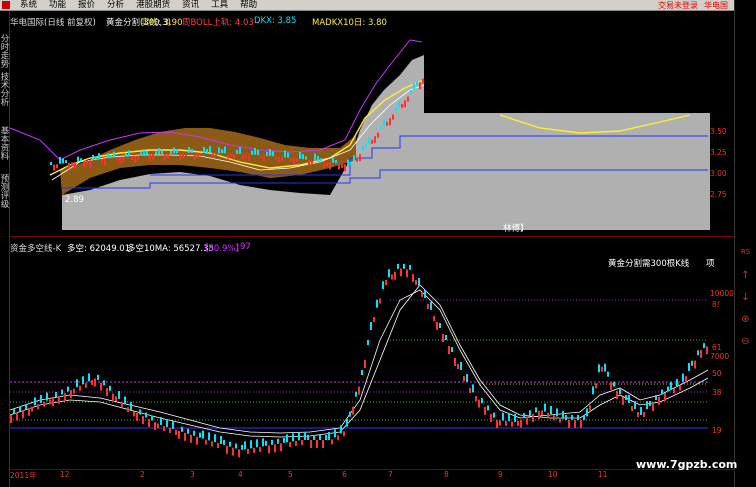 This screenshot has height=487, width=756. I want to click on time-month: 11, so click(603, 474).